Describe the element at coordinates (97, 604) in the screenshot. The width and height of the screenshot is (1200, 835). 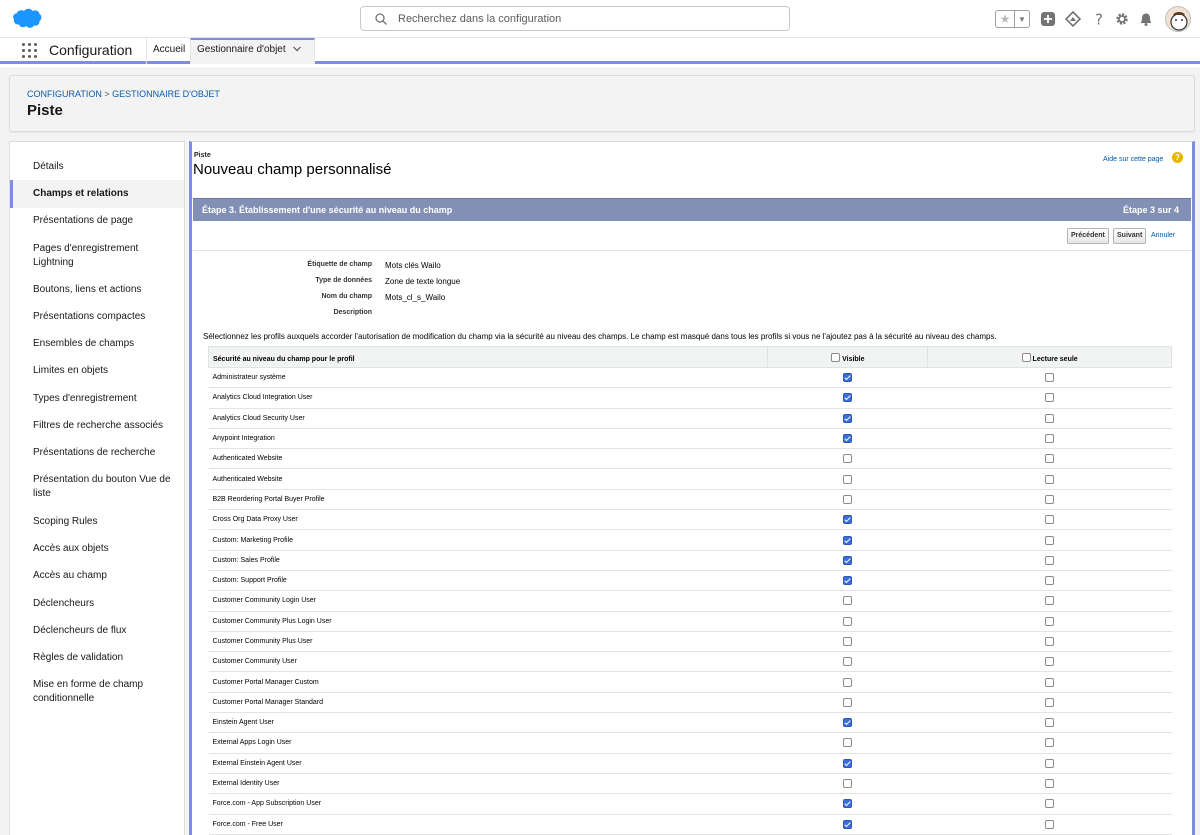
I see `sidebar-item-triggers: Déclencheurs` at that location.